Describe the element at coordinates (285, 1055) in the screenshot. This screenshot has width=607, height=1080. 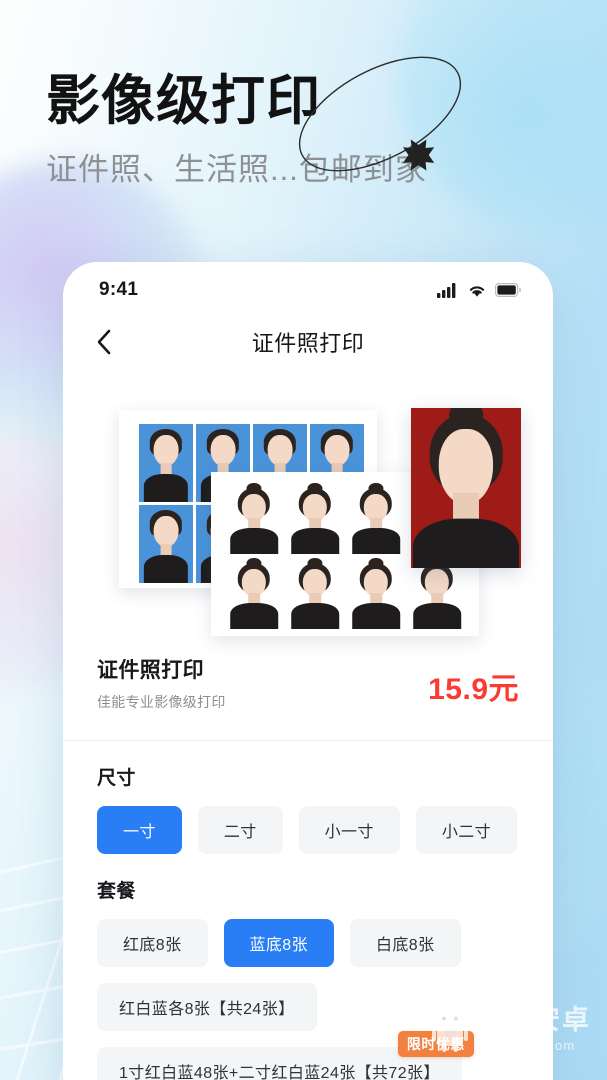
I see `package-option-mixed-72-wrapper: 1寸红白蓝48张+二寸红白蓝24张【共72张】 限时优惠` at that location.